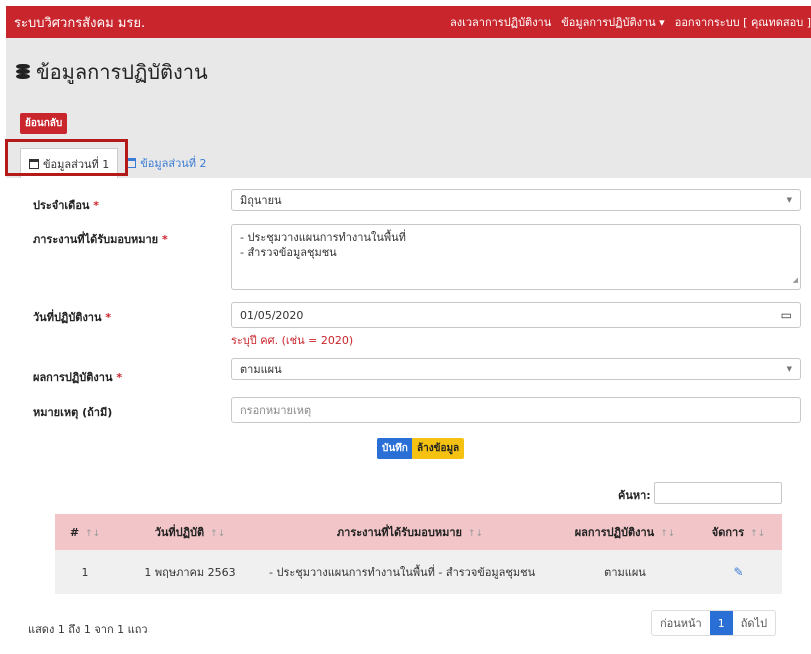 The width and height of the screenshot is (811, 654). I want to click on tab-bar: ข้อมูลส่วนที่ 1 ข้อมูลส่วนที่ 2, so click(117, 160).